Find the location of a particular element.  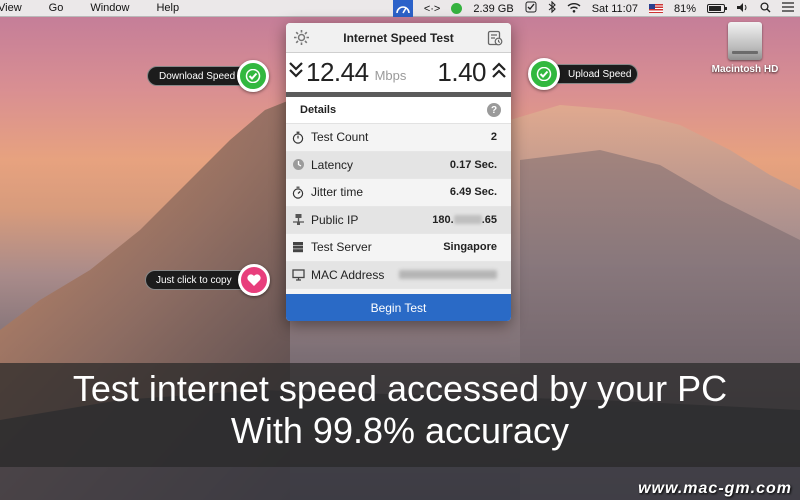

battery-percent: 81% is located at coordinates (685, 9).